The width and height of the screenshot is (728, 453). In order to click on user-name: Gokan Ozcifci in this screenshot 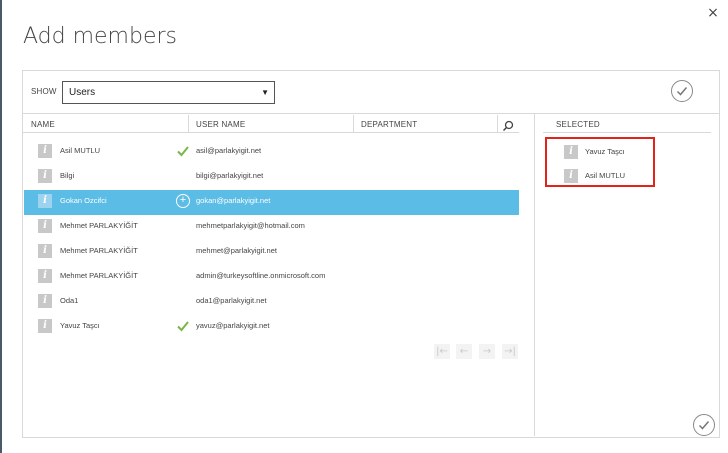, I will do `click(83, 200)`.